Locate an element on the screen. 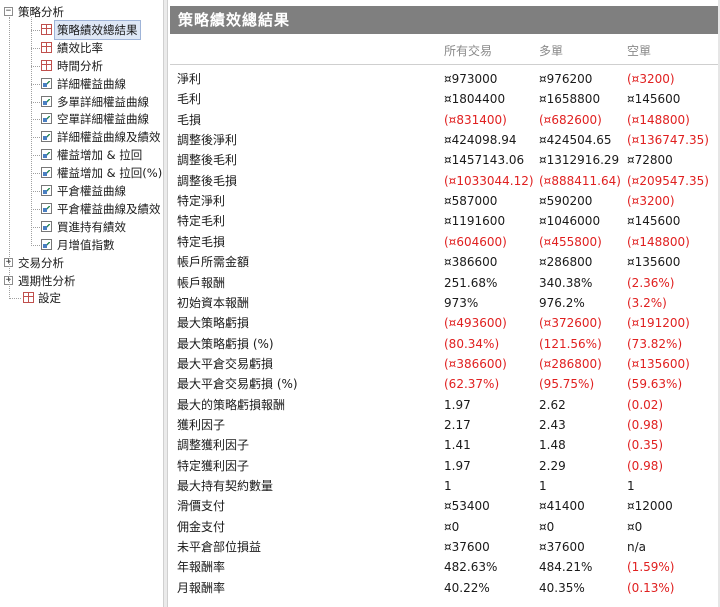 The width and height of the screenshot is (720, 607). value-long: ¤286800 is located at coordinates (566, 262).